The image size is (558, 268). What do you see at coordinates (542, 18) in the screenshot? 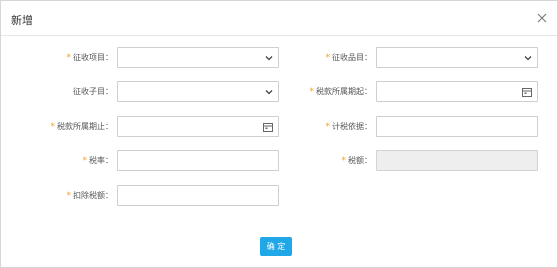
I see `close-icon` at bounding box center [542, 18].